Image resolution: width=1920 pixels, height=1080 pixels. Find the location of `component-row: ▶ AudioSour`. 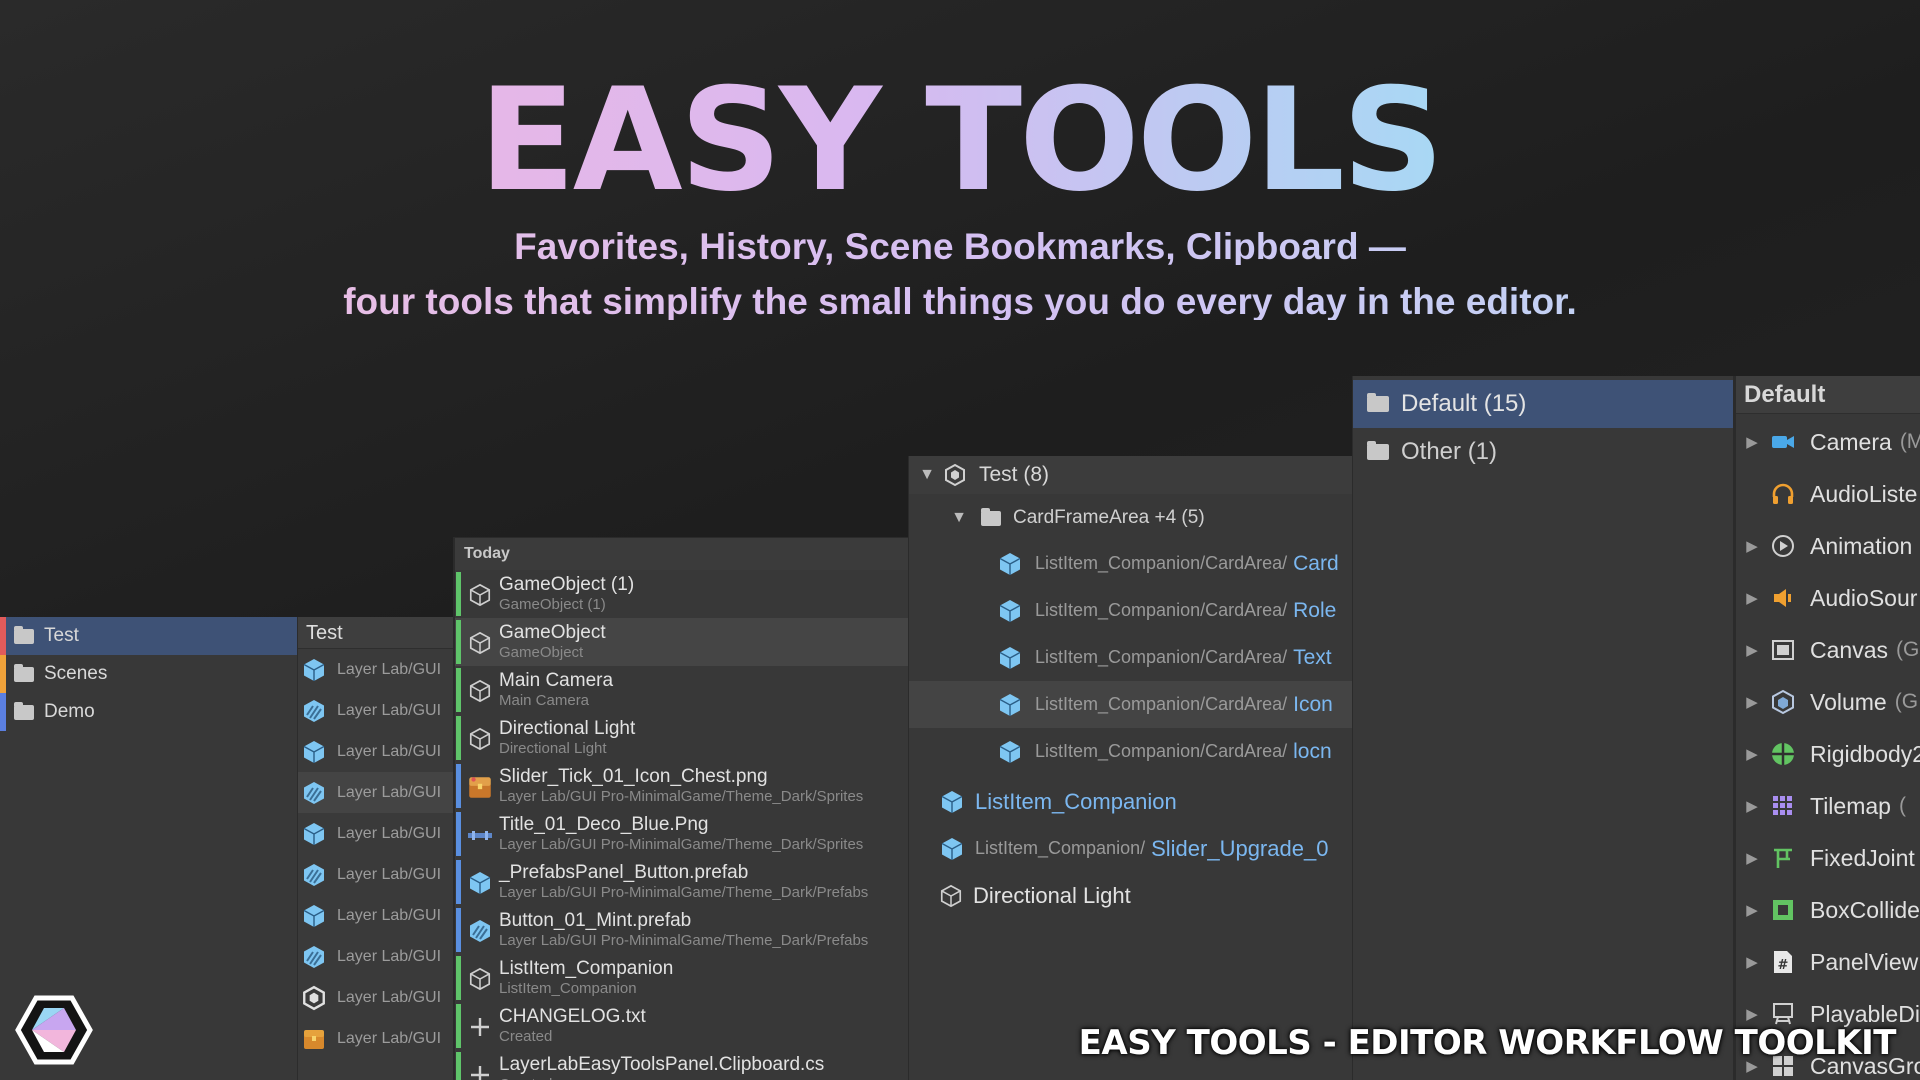

component-row: ▶ AudioSour is located at coordinates (1828, 598).